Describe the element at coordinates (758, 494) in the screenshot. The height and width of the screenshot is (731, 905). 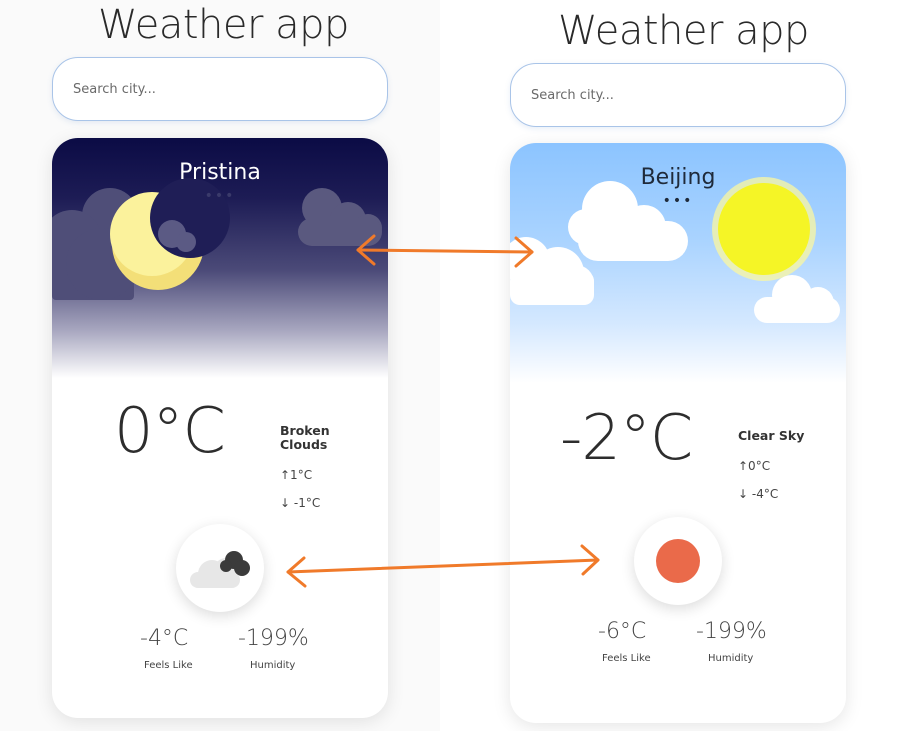
I see `temp-min: ↓ -4°C` at that location.